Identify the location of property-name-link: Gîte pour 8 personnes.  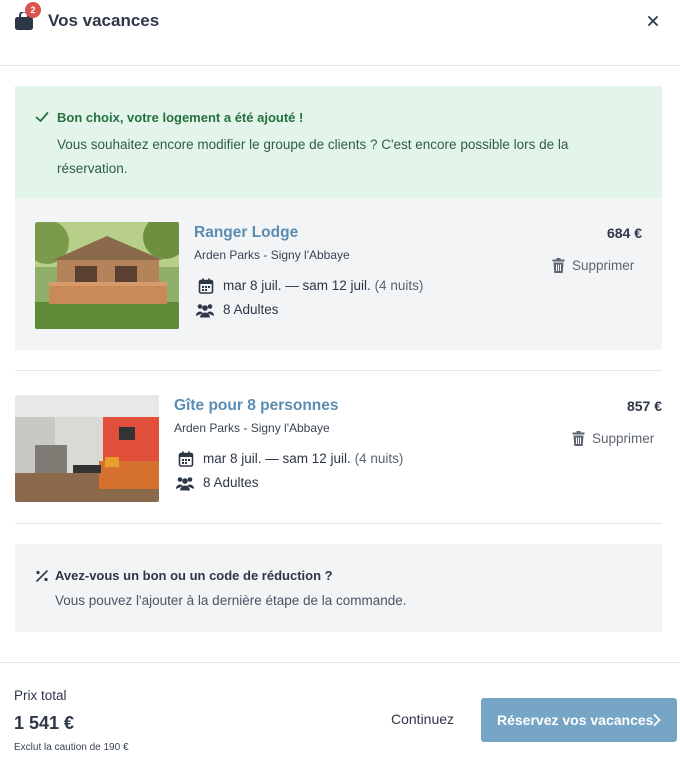
(256, 406).